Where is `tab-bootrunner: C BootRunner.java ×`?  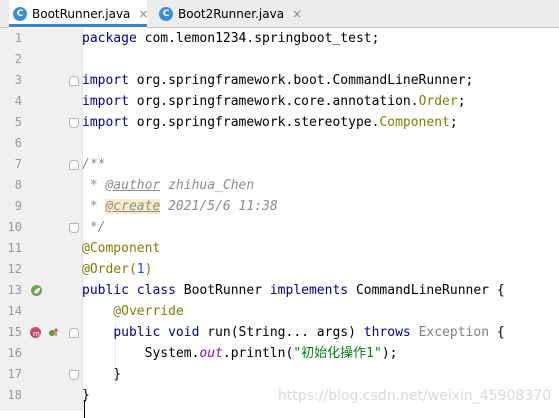
tab-bootrunner: C BootRunner.java × is located at coordinates (78, 14).